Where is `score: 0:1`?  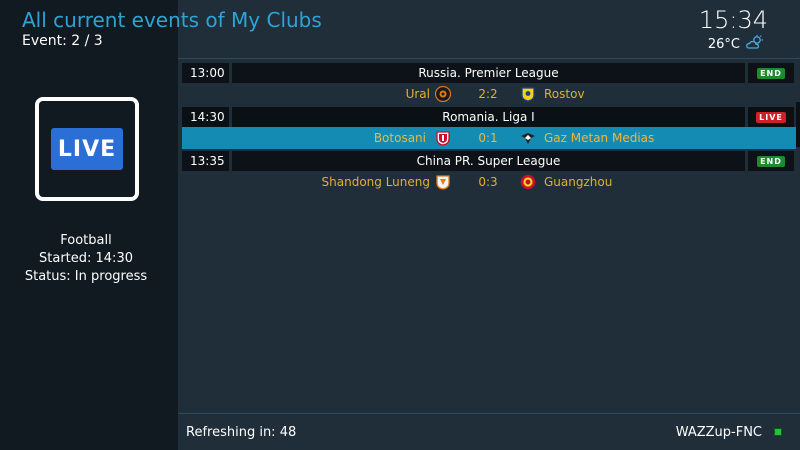 score: 0:1 is located at coordinates (488, 138).